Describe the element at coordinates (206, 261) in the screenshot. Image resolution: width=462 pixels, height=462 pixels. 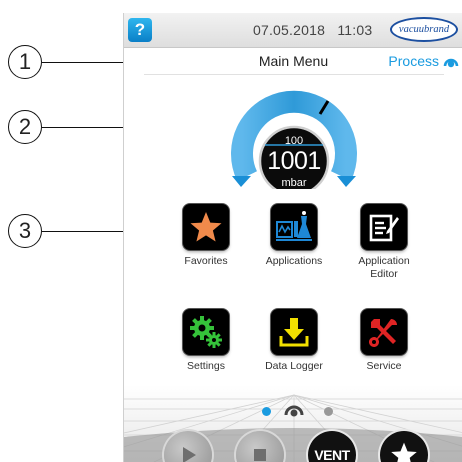
I see `tile-label: Favorites` at that location.